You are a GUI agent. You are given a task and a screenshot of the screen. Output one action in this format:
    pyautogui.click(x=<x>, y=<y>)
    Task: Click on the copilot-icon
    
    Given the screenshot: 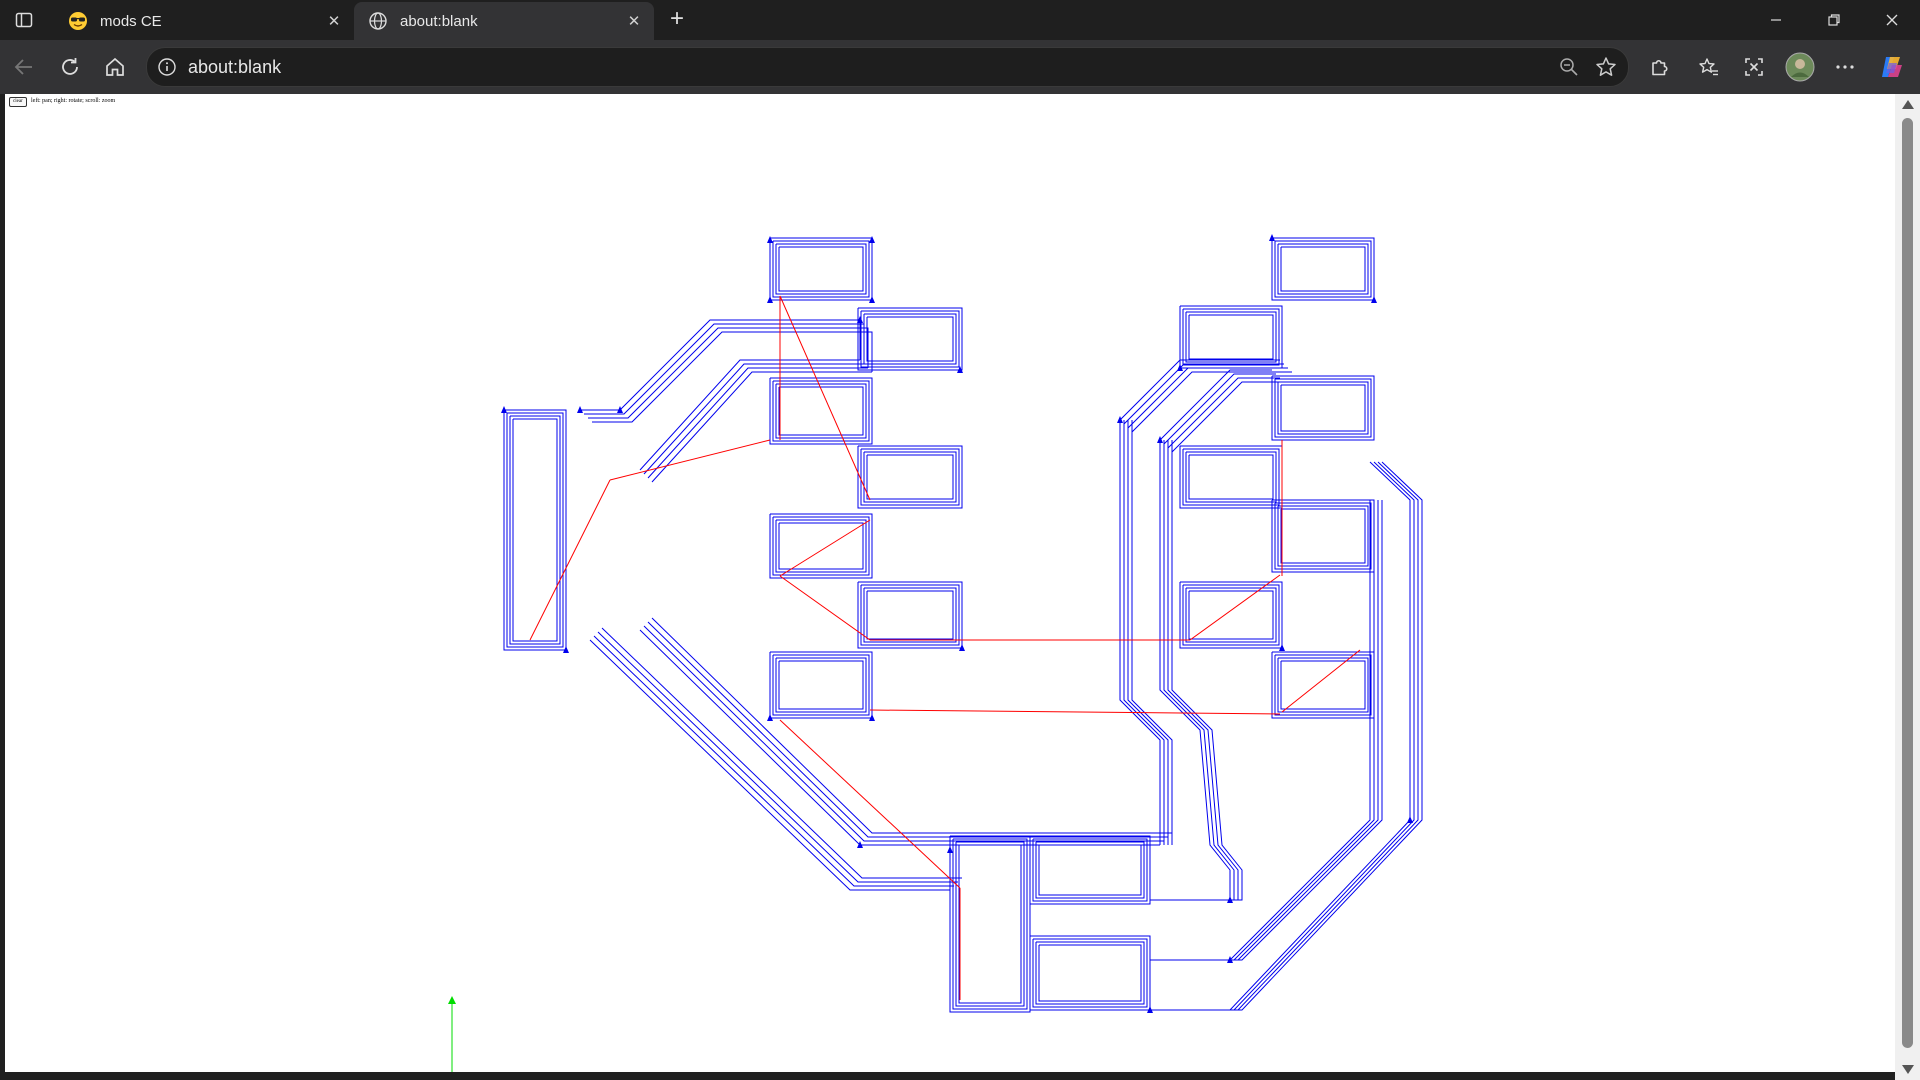 What is the action you would take?
    pyautogui.click(x=1892, y=67)
    